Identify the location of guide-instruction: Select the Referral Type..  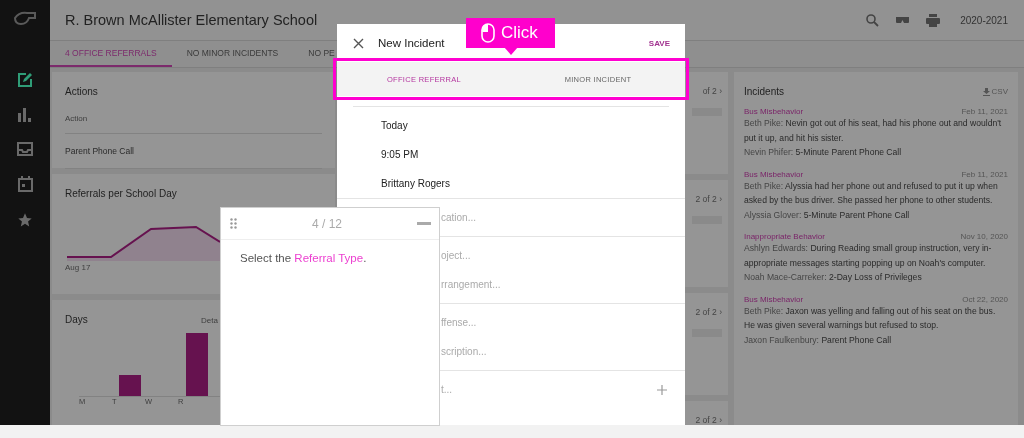
(304, 258).